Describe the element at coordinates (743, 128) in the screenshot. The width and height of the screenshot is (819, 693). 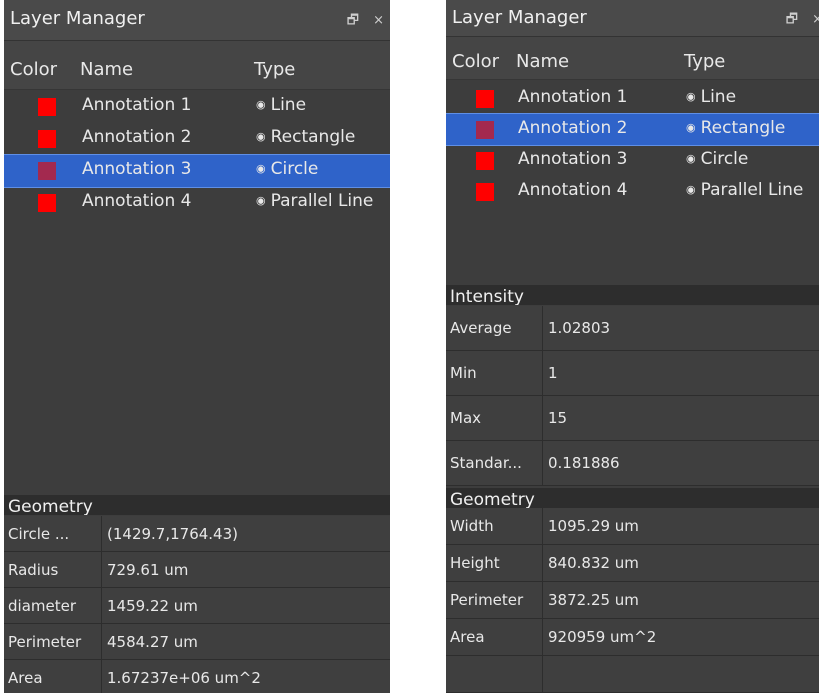
I see `layer-type-label: Rectangle` at that location.